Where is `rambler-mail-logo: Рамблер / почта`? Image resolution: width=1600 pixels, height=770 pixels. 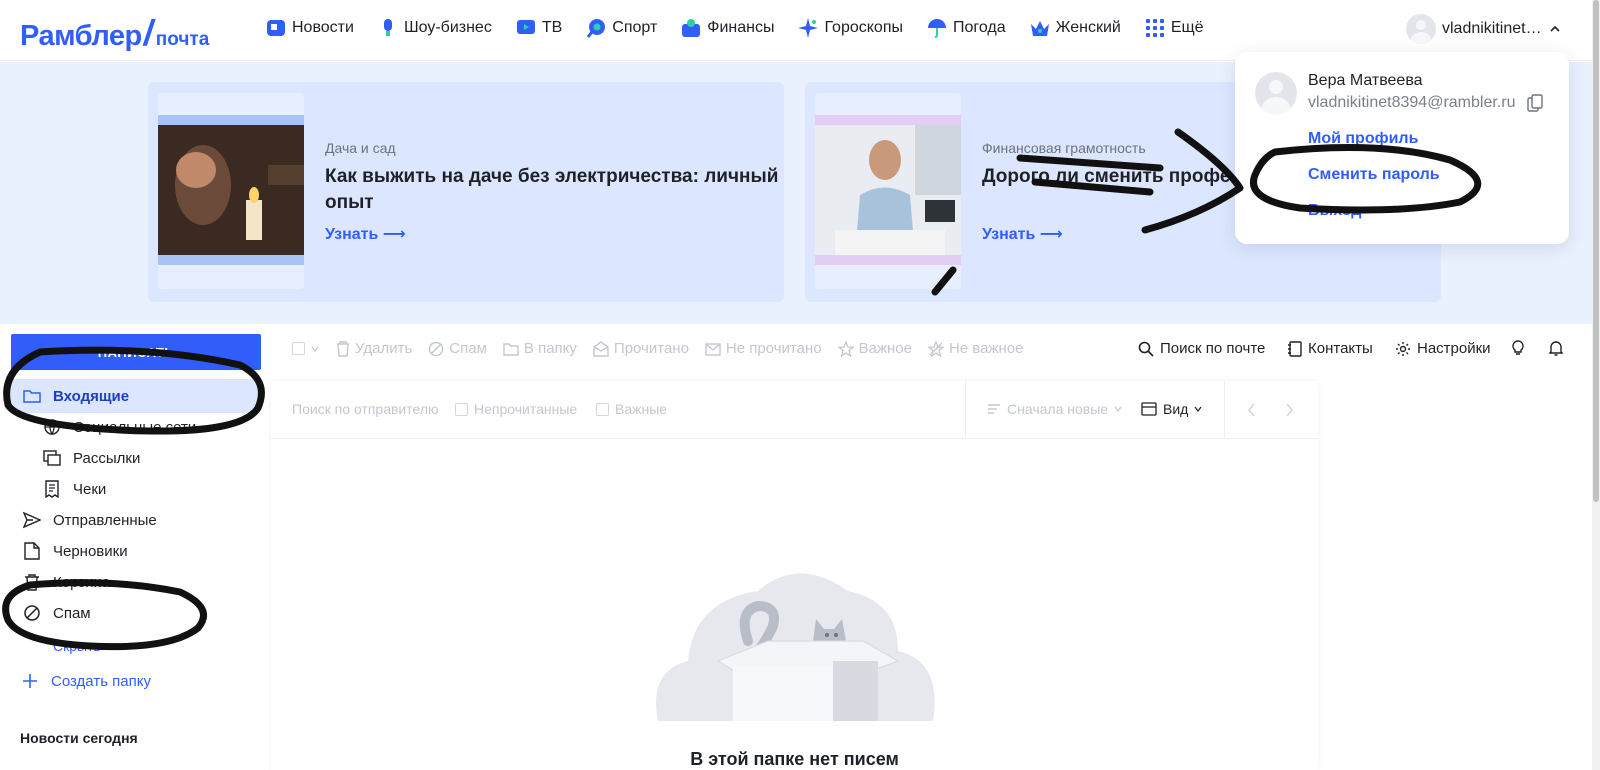 rambler-mail-logo: Рамблер / почта is located at coordinates (114, 33).